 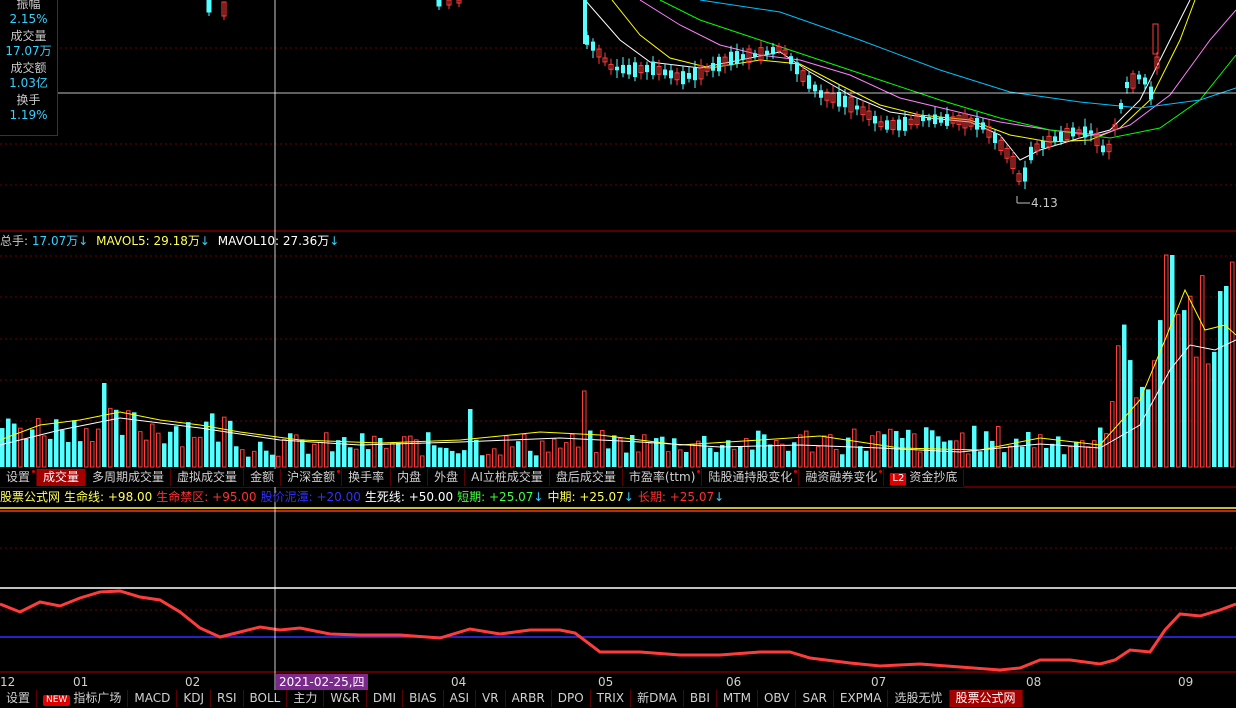 What do you see at coordinates (447, 477) in the screenshot?
I see `volume-tab-8: 外盘` at bounding box center [447, 477].